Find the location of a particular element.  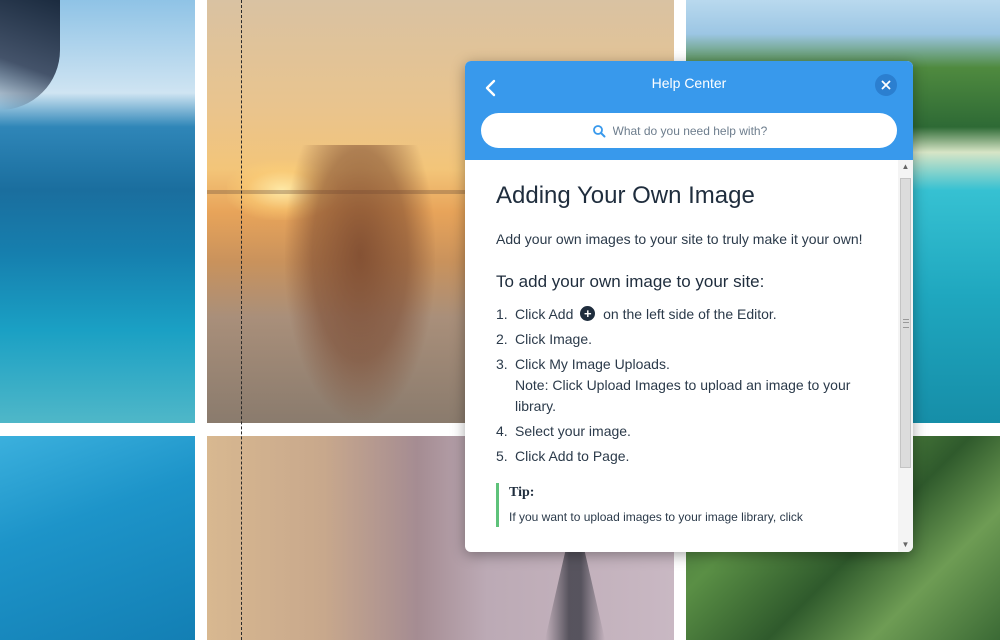

couple-silhouette-shape is located at coordinates (360, 282).